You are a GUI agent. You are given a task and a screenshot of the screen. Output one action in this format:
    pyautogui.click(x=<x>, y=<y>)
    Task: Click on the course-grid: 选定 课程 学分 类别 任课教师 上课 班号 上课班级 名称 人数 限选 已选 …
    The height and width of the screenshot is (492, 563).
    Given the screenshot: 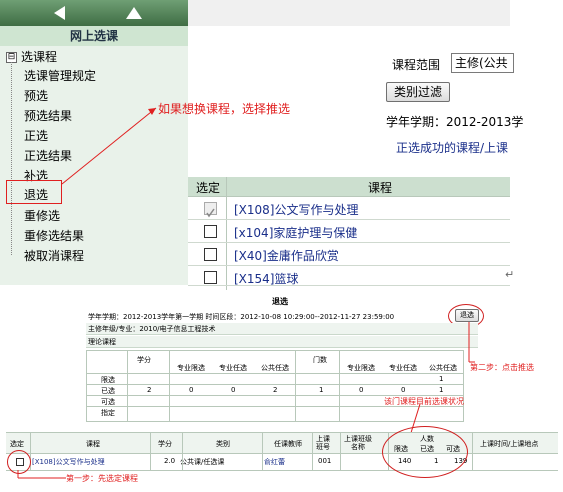 What is the action you would take?
    pyautogui.click(x=282, y=451)
    